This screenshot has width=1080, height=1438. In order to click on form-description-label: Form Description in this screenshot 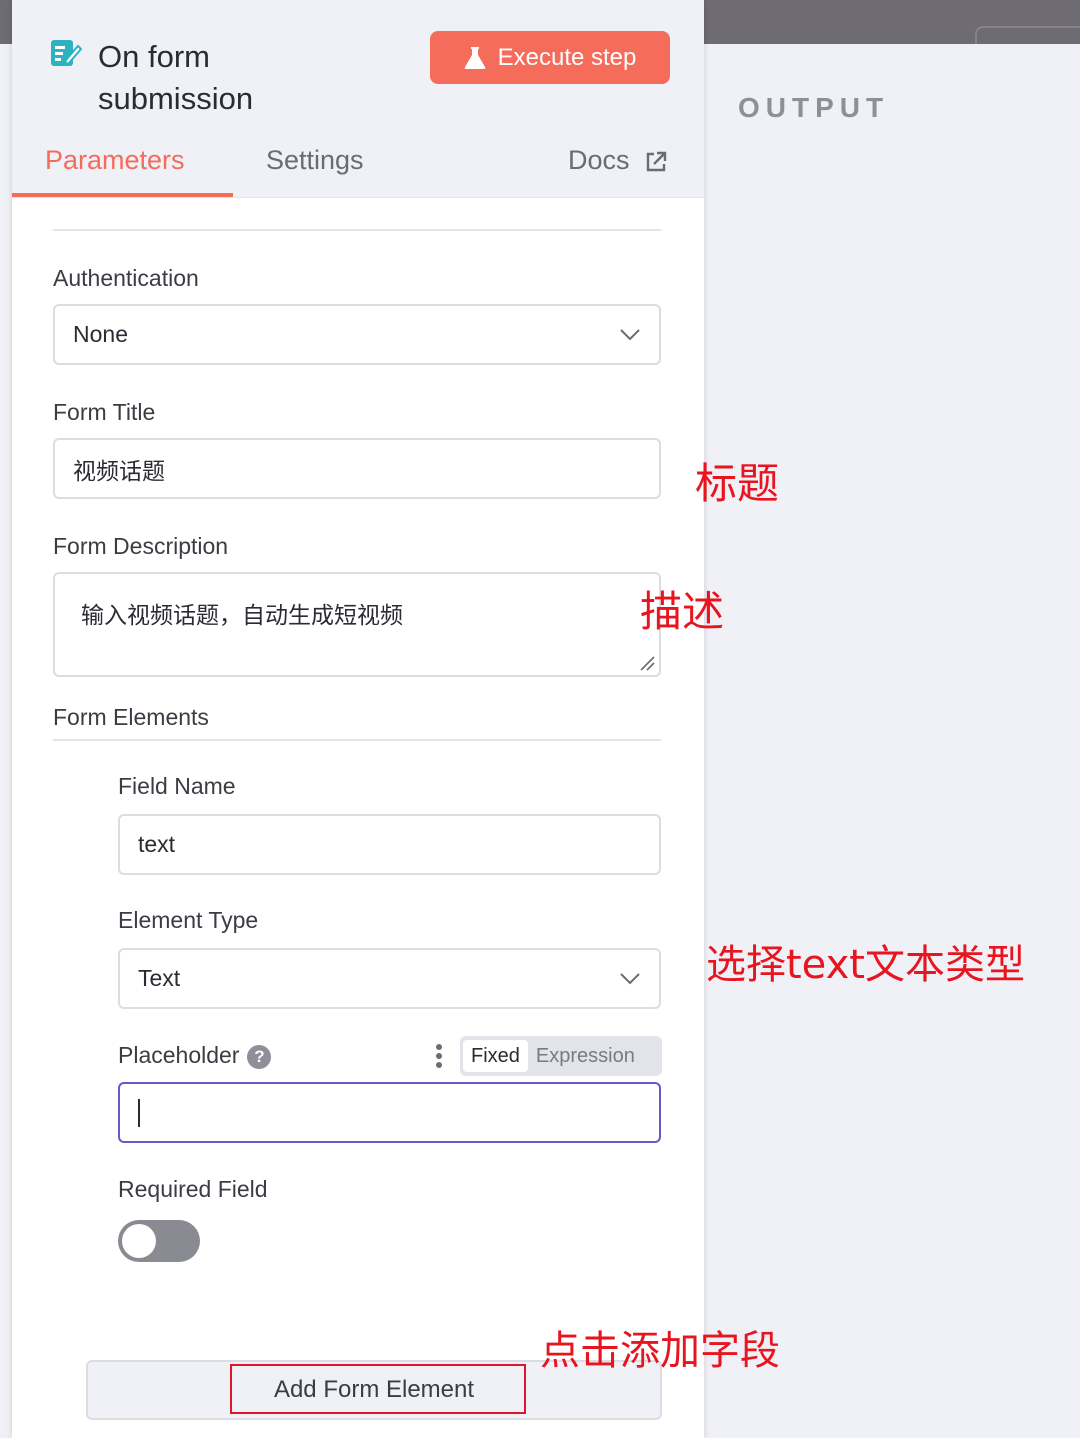, I will do `click(141, 546)`.